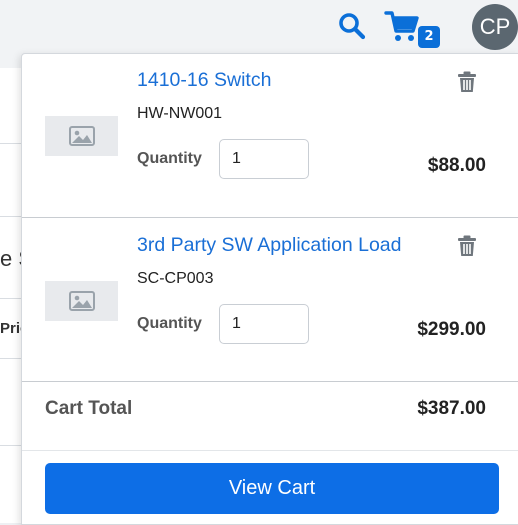  Describe the element at coordinates (269, 245) in the screenshot. I see `cart-item-title-link: 3rd Party SW Application Load` at that location.